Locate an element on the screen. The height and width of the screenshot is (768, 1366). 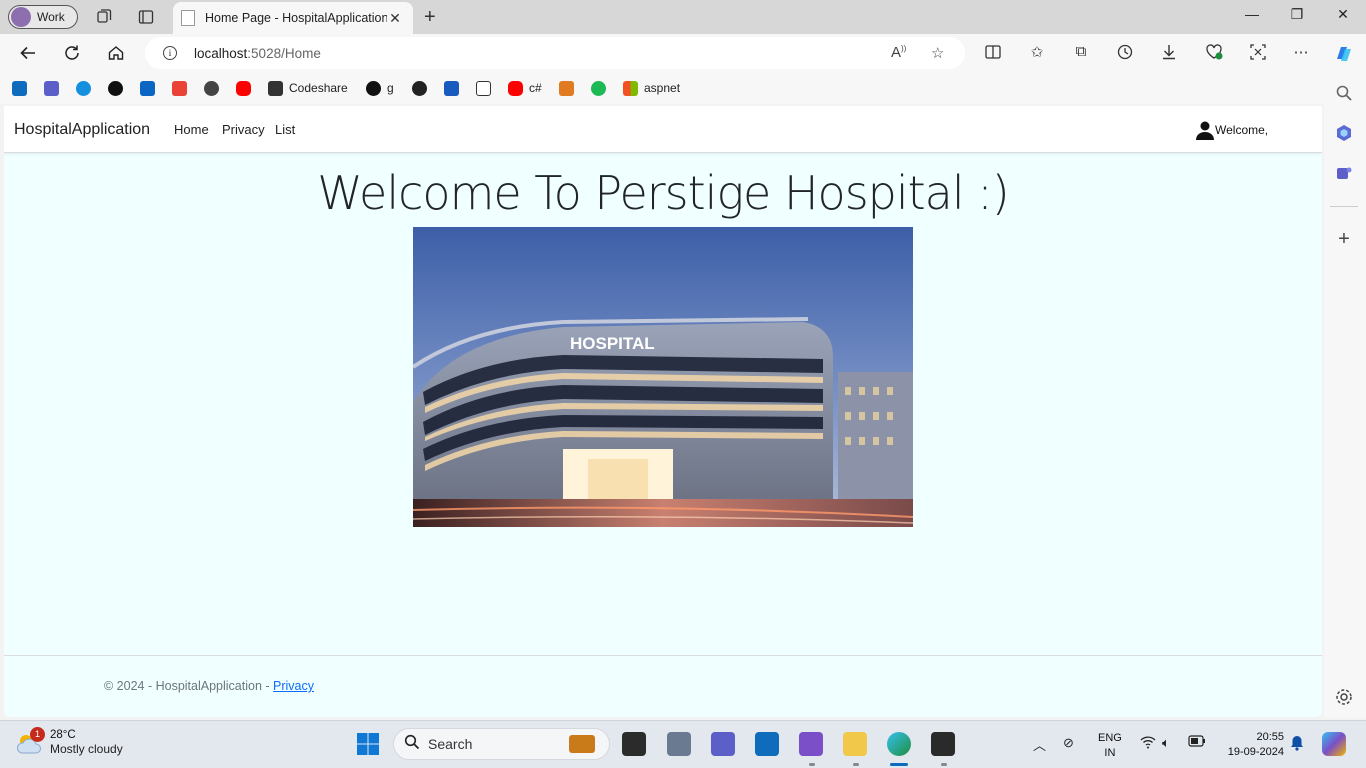
split-screen-icon is located at coordinates (993, 53).